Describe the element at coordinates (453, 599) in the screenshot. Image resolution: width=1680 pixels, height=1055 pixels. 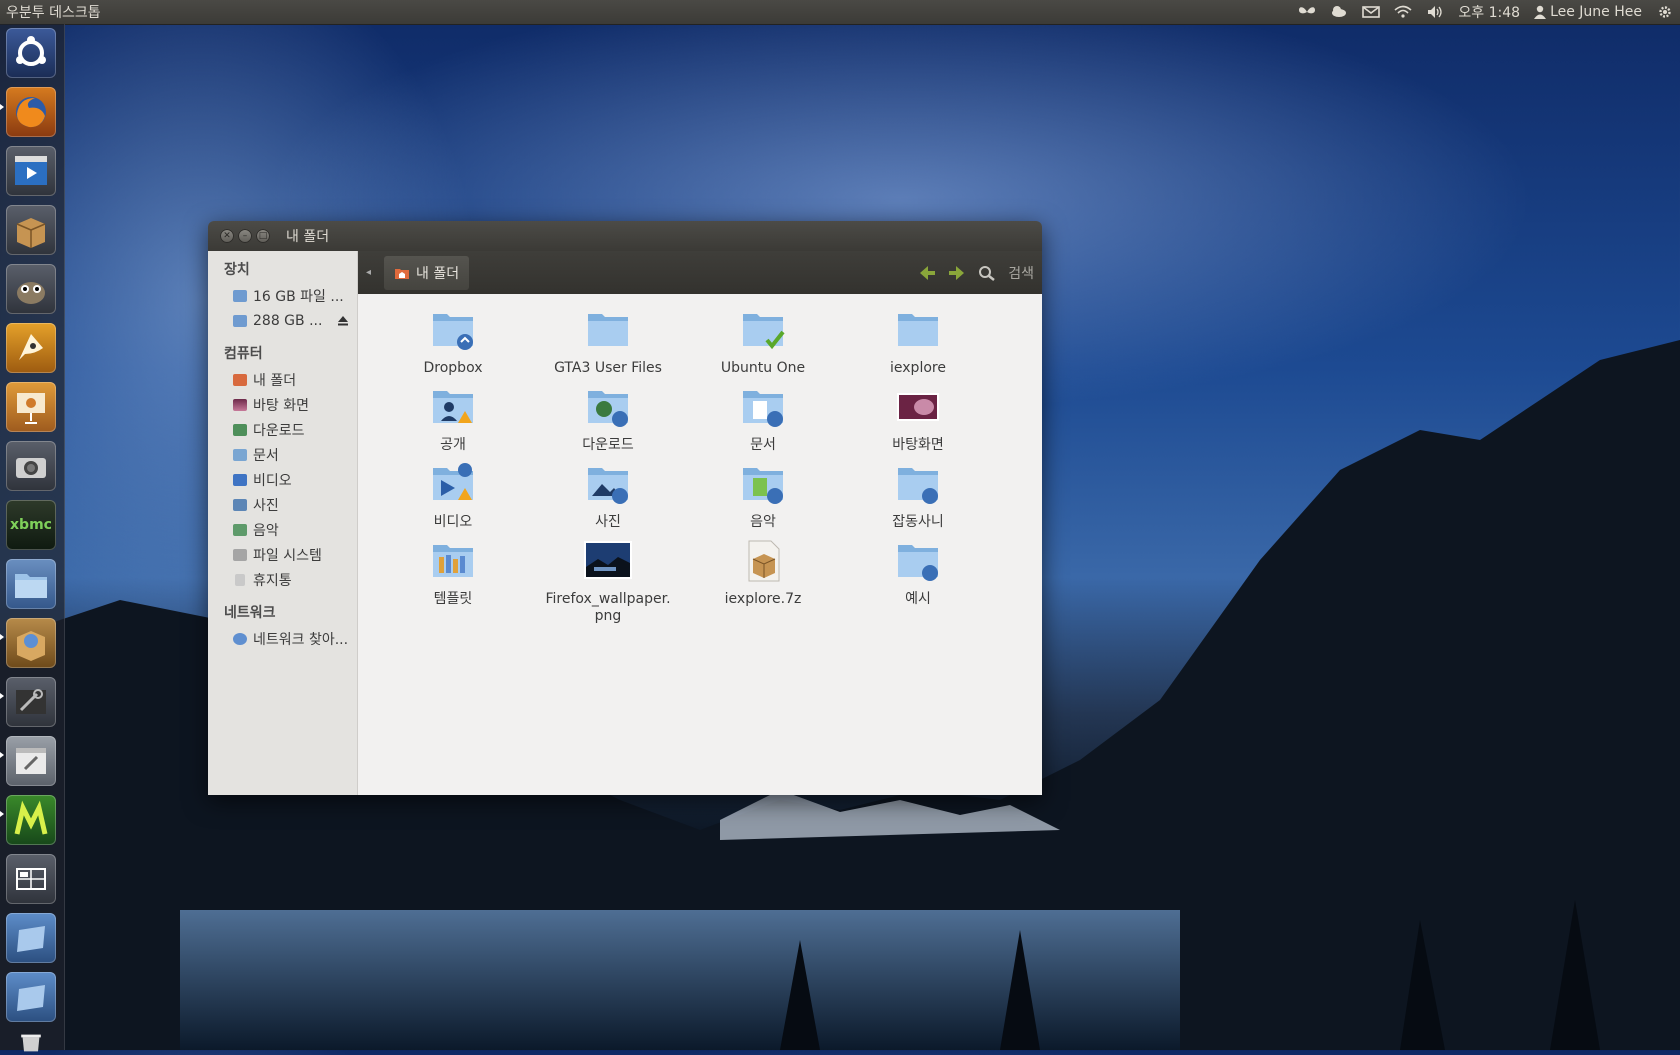
I see `file-label: 템플릿` at that location.